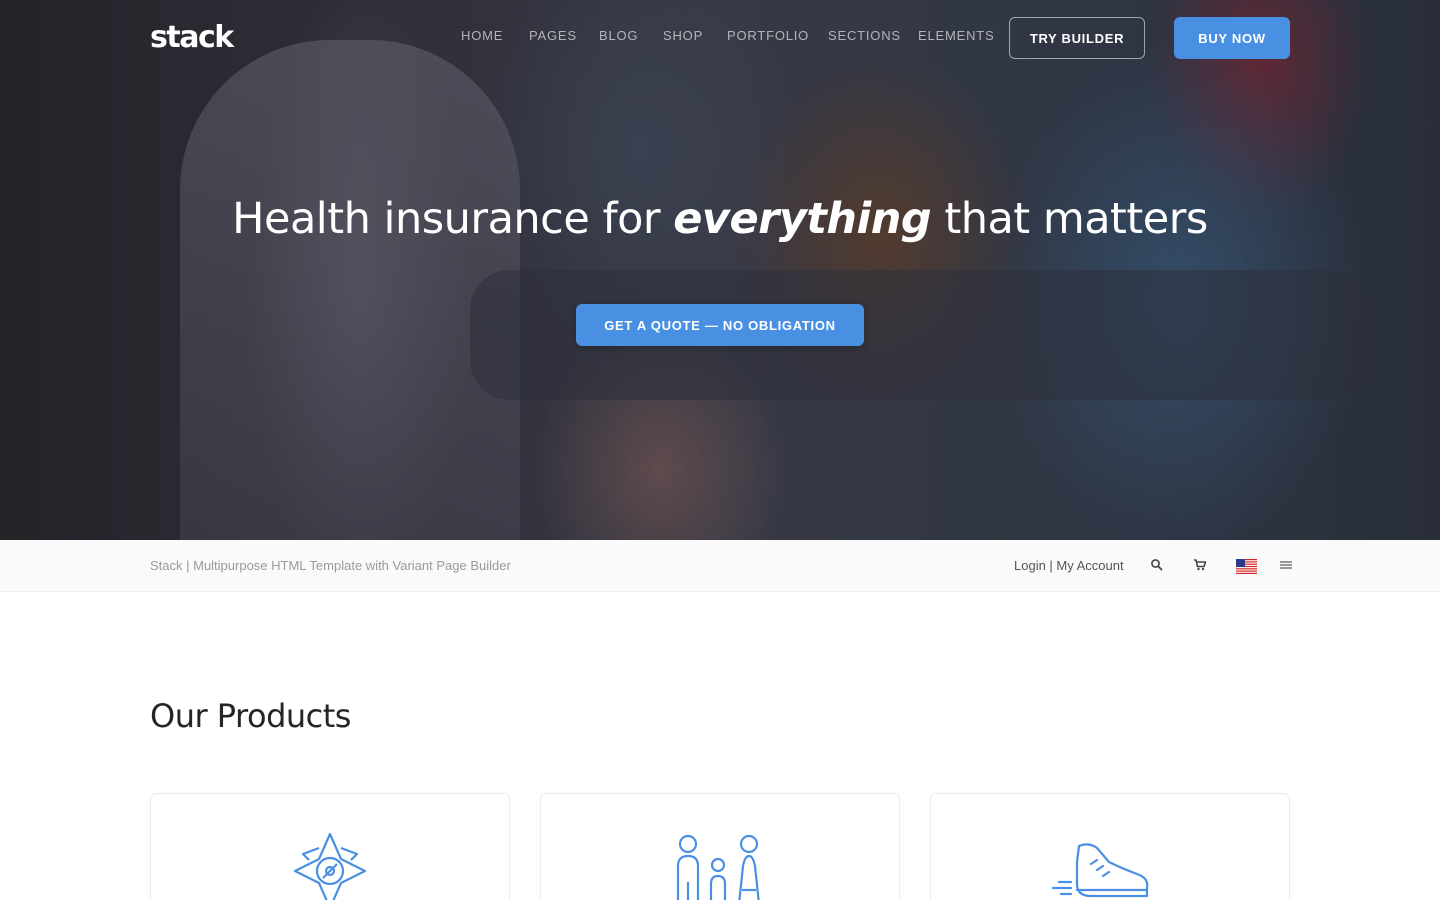 The height and width of the screenshot is (900, 1440). I want to click on nav-portfolio: Portfolio, so click(768, 35).